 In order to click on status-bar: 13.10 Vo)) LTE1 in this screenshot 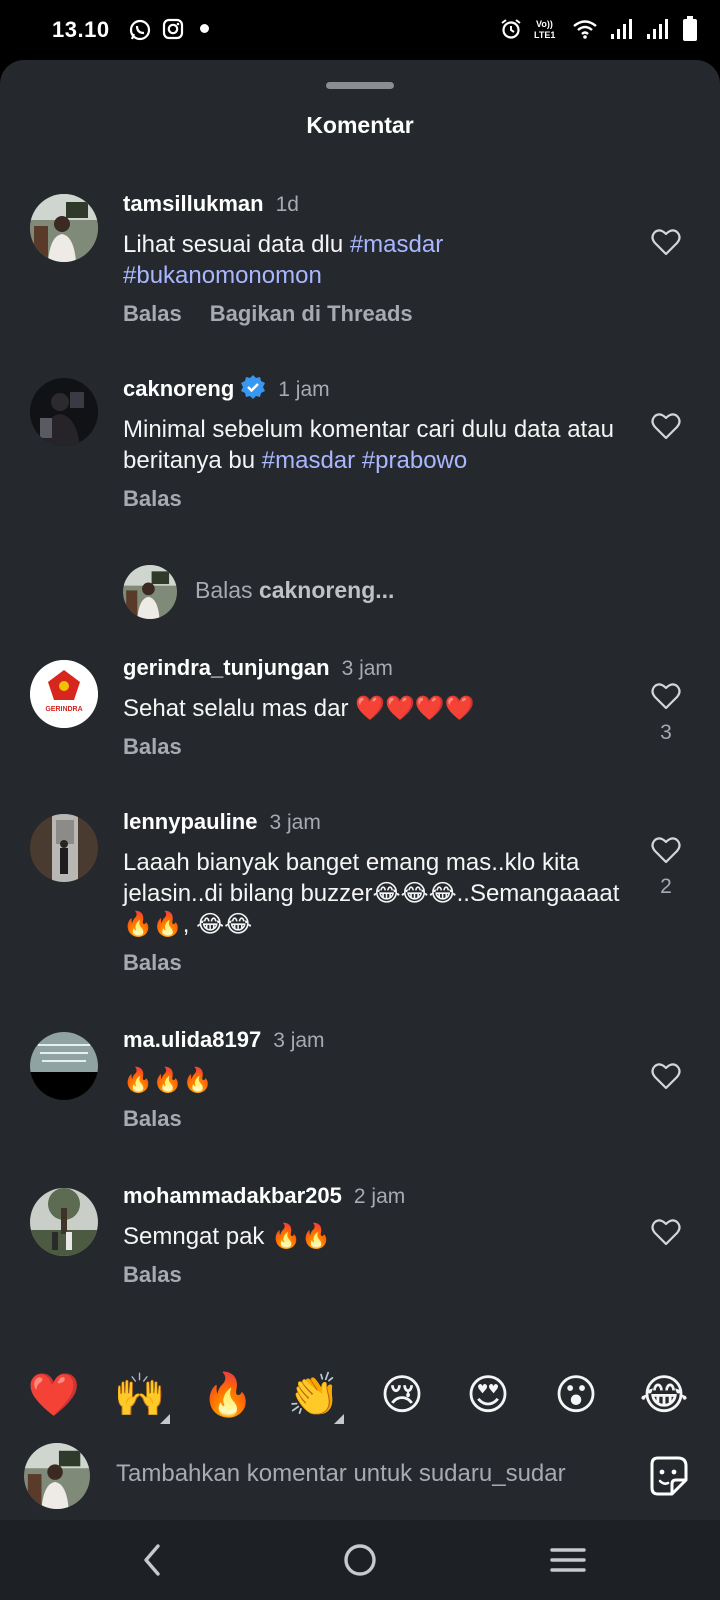, I will do `click(360, 30)`.